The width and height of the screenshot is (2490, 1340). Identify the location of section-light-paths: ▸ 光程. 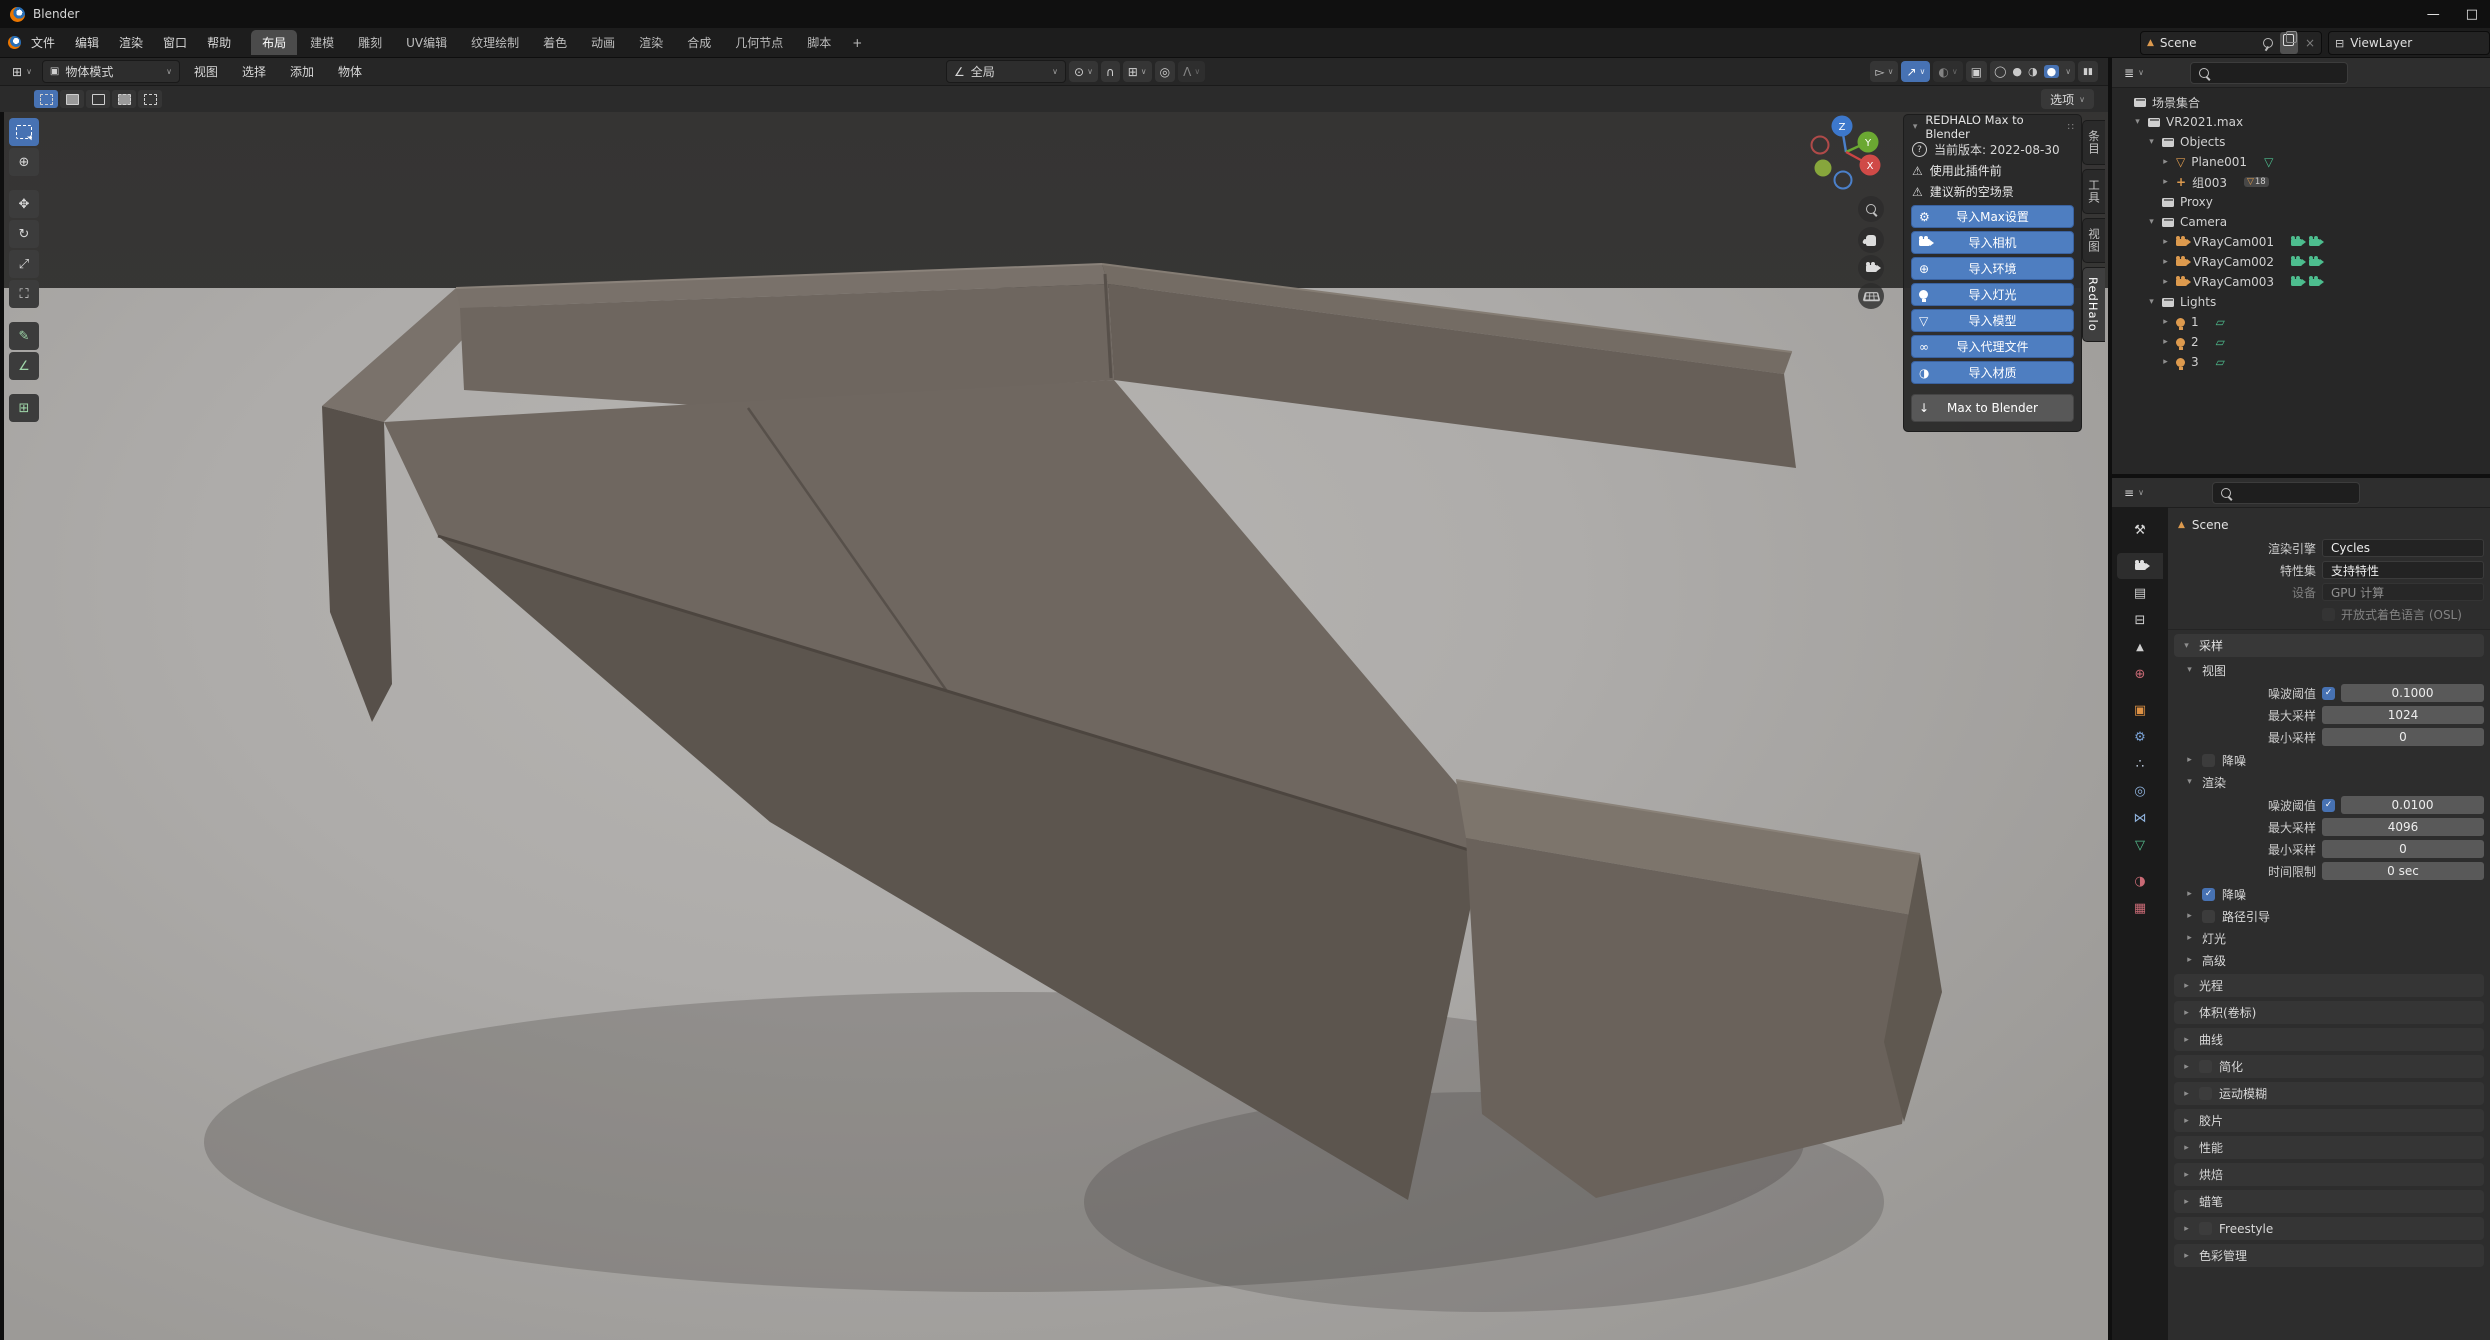
(2329, 985).